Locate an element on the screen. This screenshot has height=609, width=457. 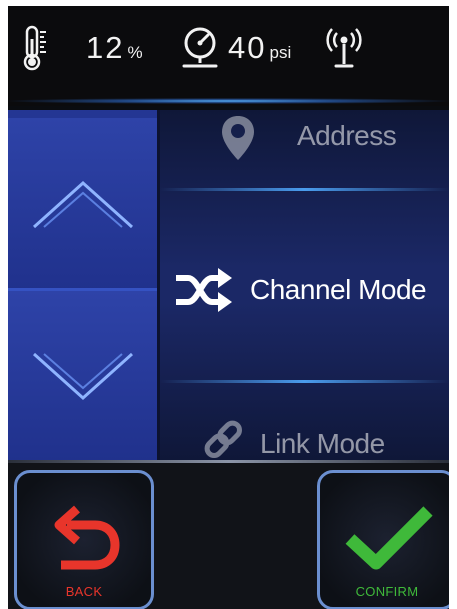
menu-item-link-mode: Link Mode is located at coordinates (304, 421).